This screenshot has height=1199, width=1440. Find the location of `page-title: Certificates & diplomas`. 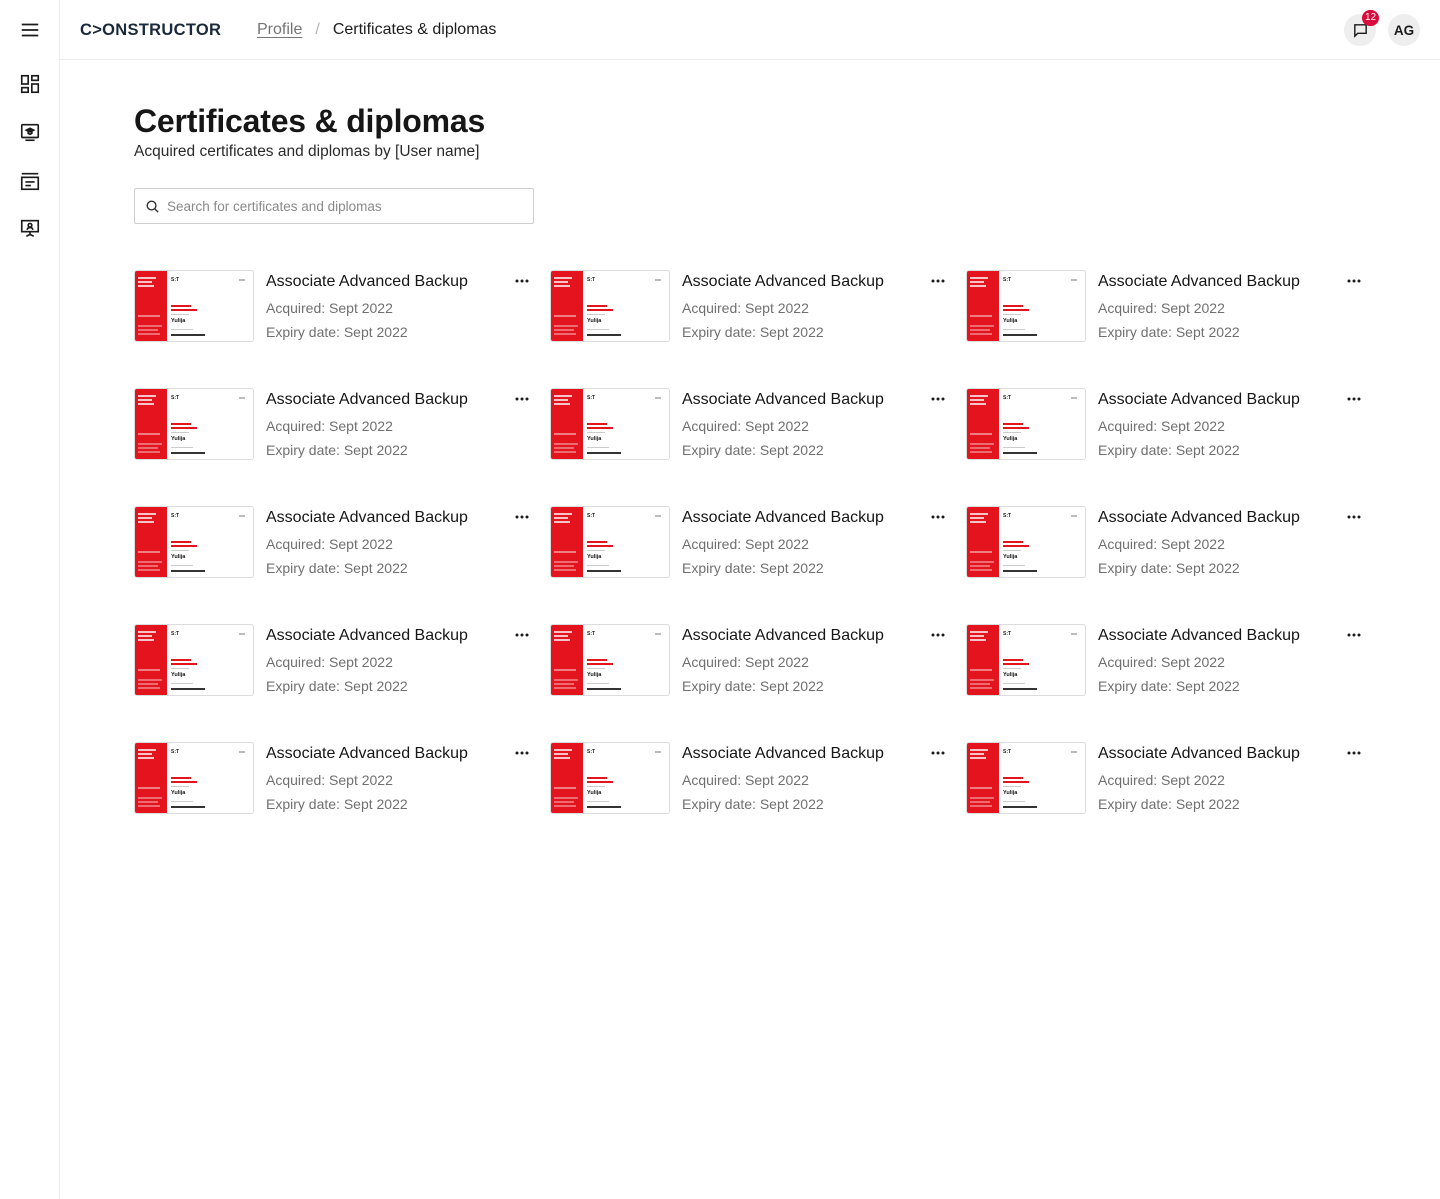

page-title: Certificates & diplomas is located at coordinates (310, 121).